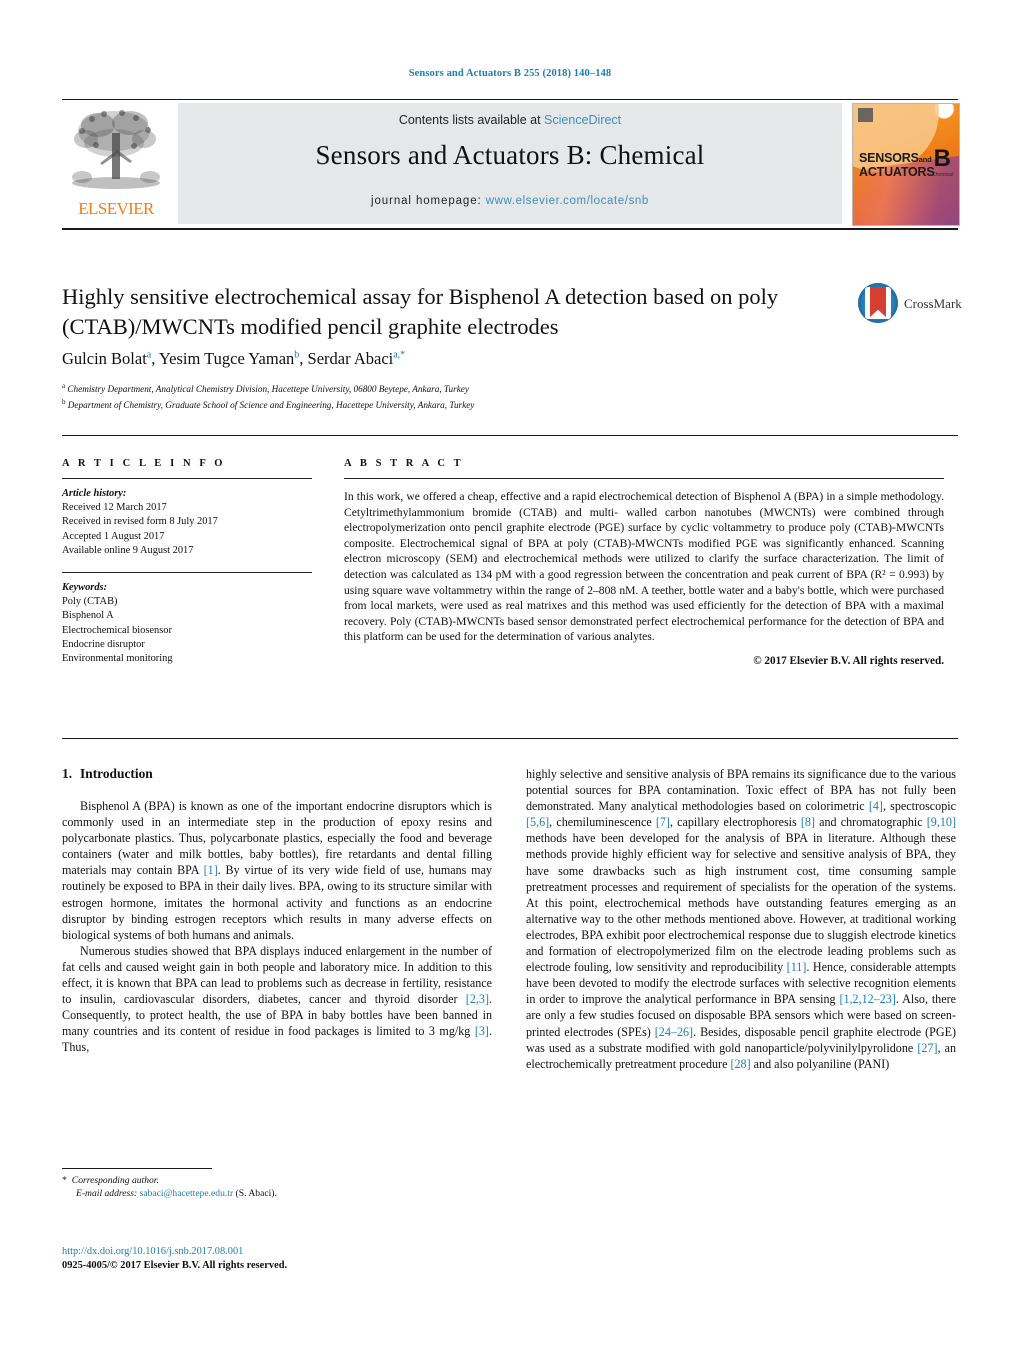 This screenshot has width=1020, height=1351. Describe the element at coordinates (103, 644) in the screenshot. I see `keyword-item: Endocrine disruptor` at that location.